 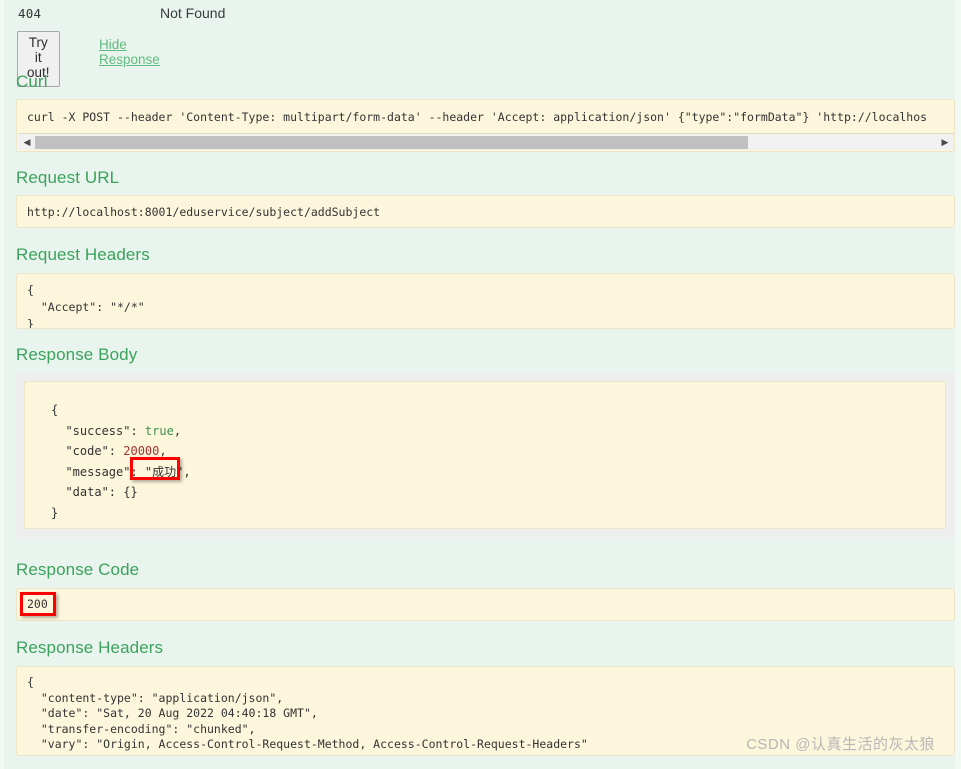 What do you see at coordinates (27, 142) in the screenshot?
I see `scroll-left-arrow-icon: ◀` at bounding box center [27, 142].